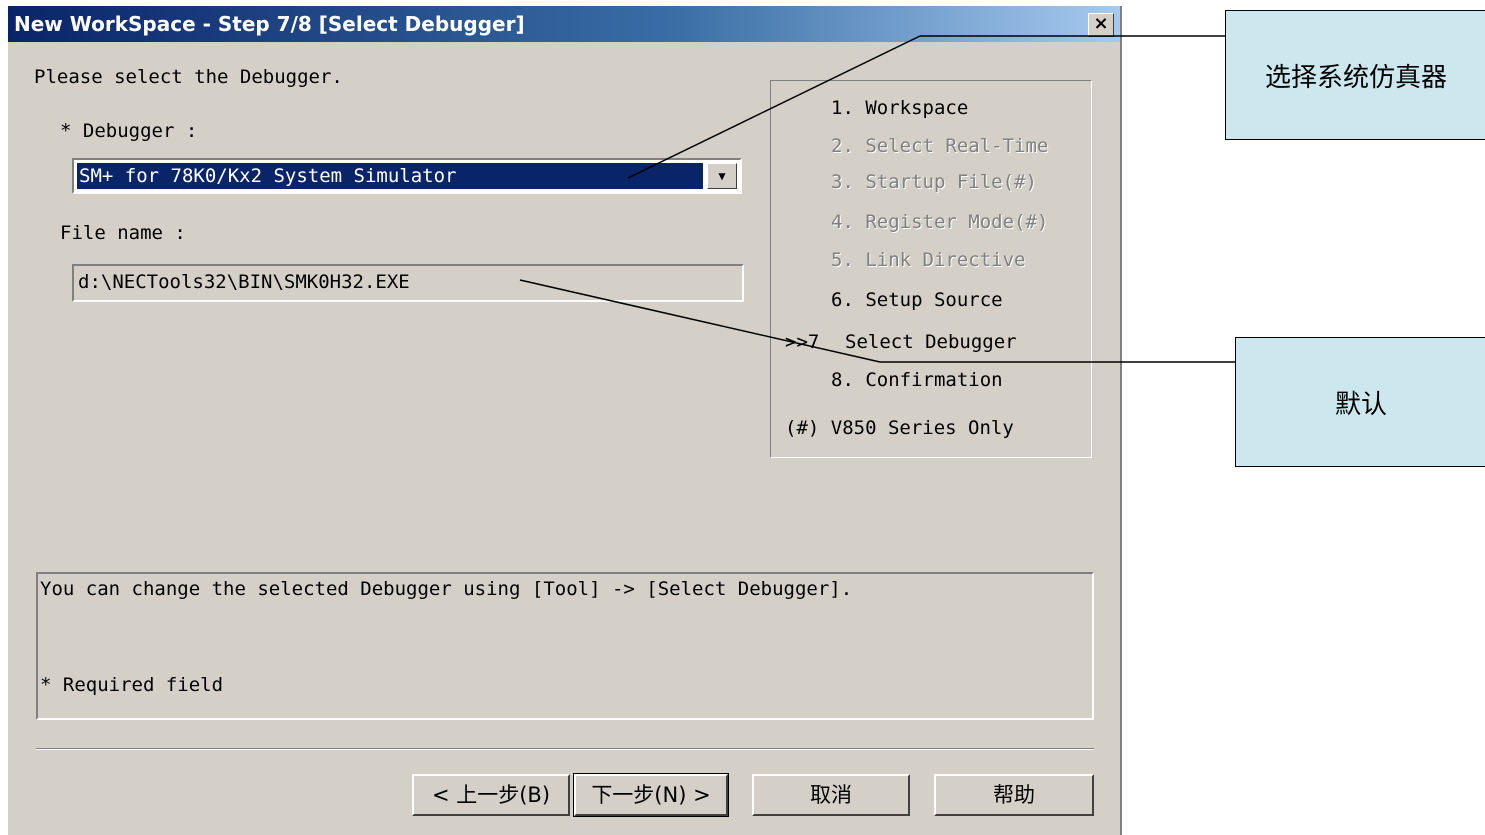 This screenshot has height=835, width=1485. What do you see at coordinates (774, 107) in the screenshot?
I see `callout-pointer-select` at bounding box center [774, 107].